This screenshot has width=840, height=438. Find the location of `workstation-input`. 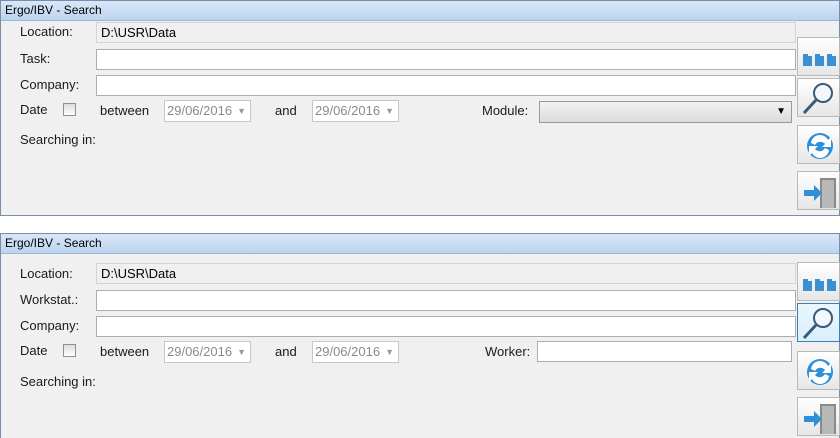

workstation-input is located at coordinates (446, 300).